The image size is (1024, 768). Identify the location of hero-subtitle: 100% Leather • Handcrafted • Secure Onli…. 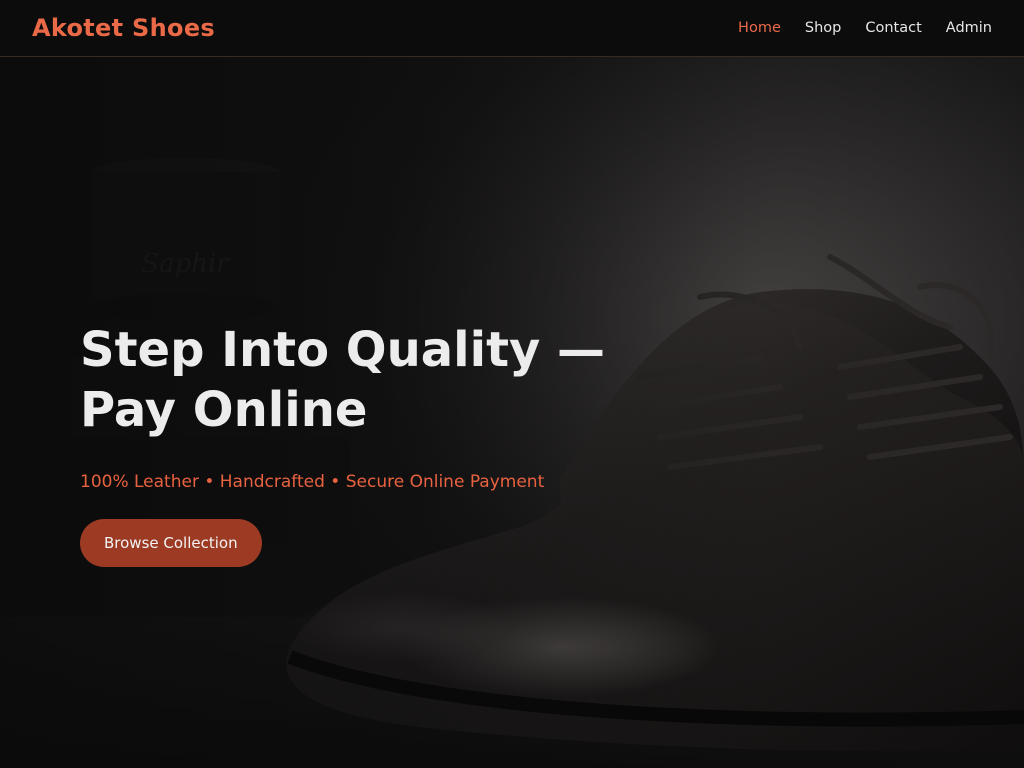
(312, 482).